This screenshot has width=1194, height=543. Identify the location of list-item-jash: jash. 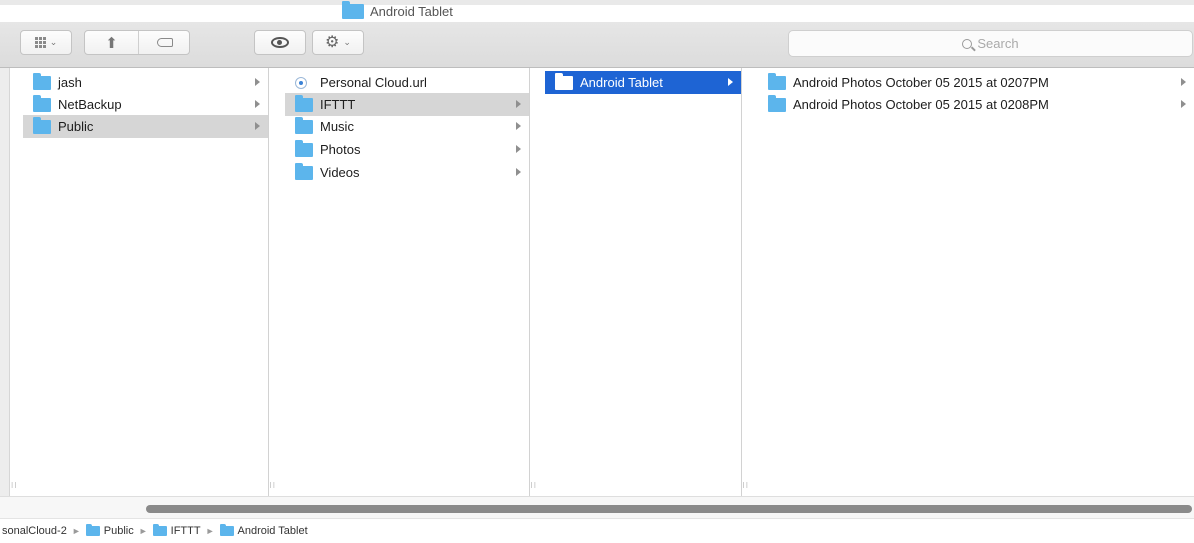
(145, 82).